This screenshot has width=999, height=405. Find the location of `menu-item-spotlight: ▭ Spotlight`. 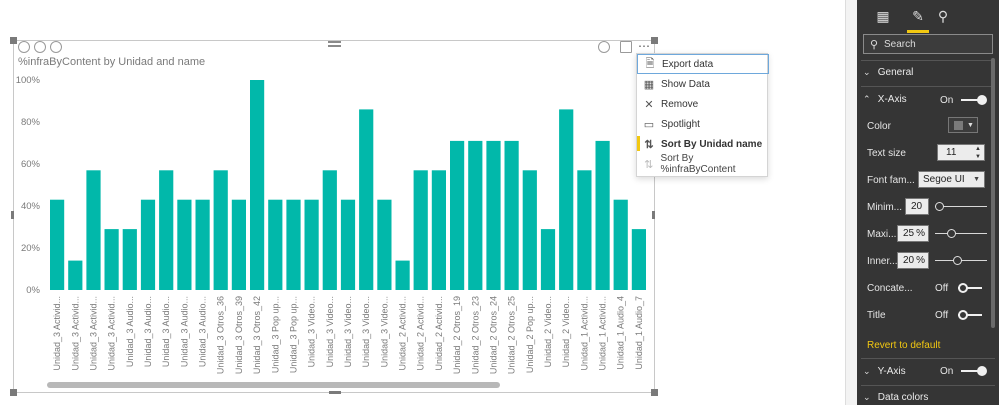

menu-item-spotlight: ▭ Spotlight is located at coordinates (703, 124).